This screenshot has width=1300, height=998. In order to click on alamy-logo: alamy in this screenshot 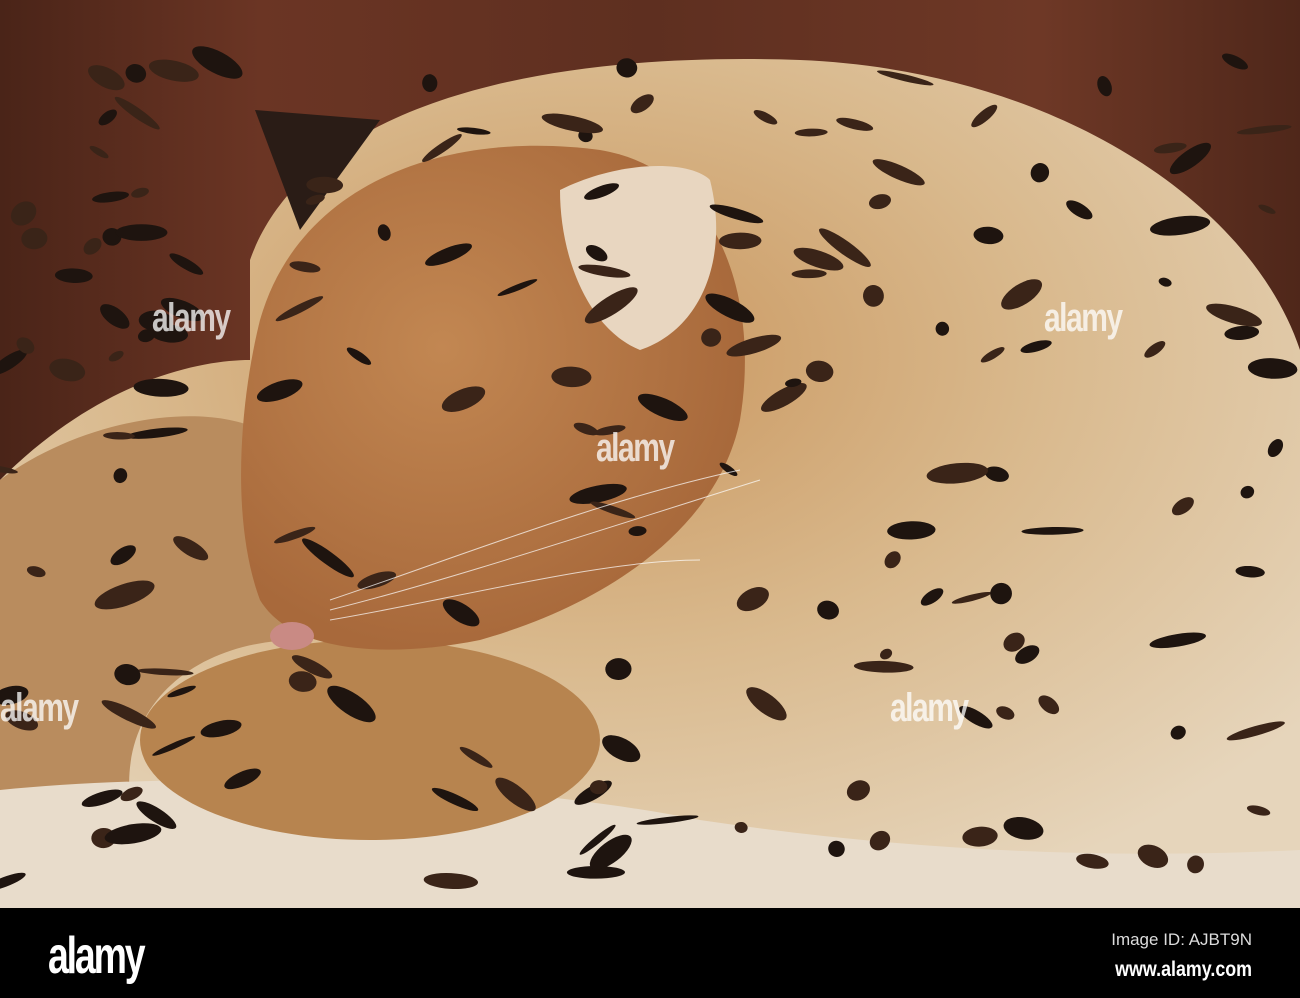, I will do `click(97, 956)`.